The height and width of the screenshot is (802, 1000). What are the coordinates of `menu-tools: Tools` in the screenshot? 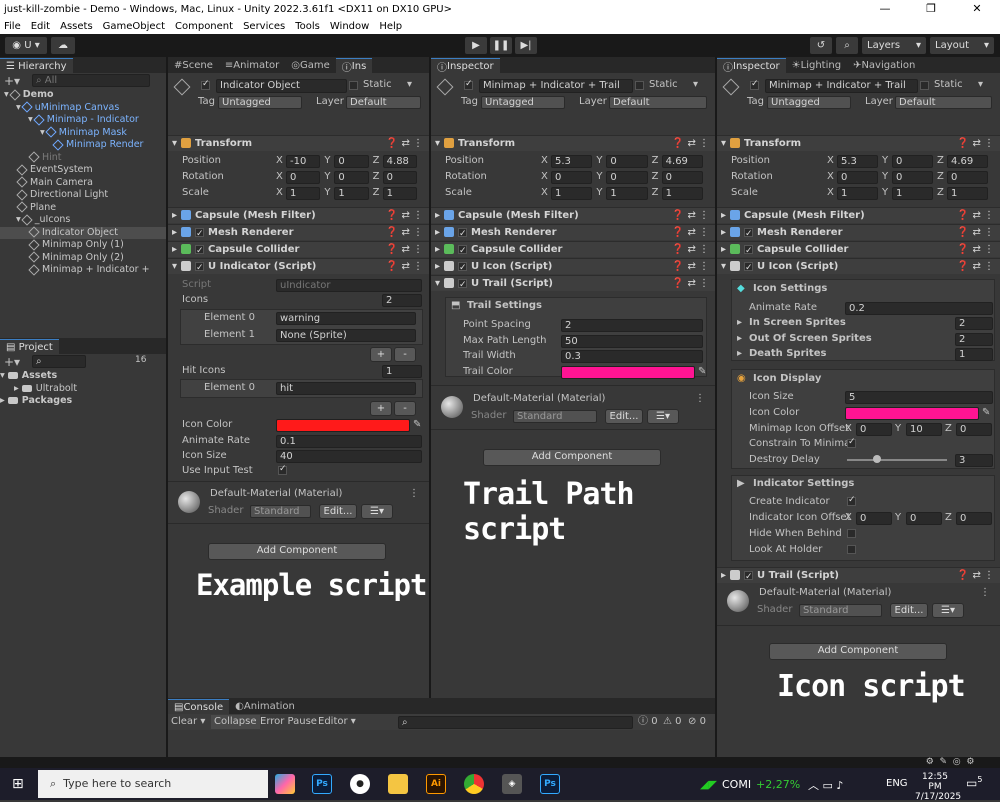 It's located at (307, 26).